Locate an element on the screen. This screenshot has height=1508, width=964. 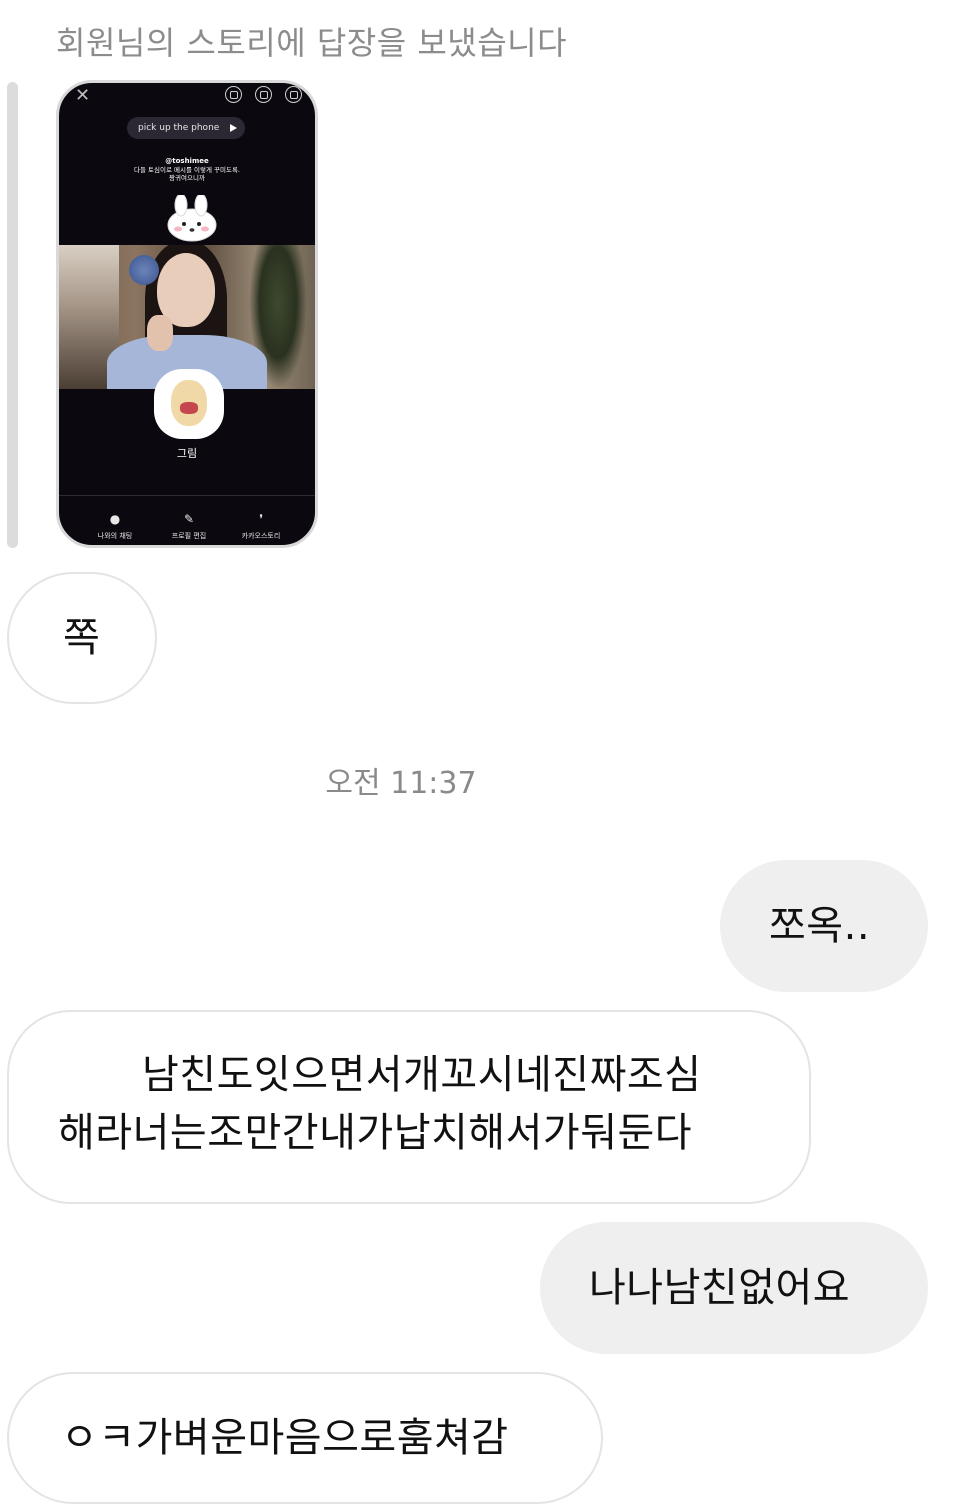
story-bio-line: 다들 토심이로 메시를 이렇게 꾸미도록. is located at coordinates (186, 170).